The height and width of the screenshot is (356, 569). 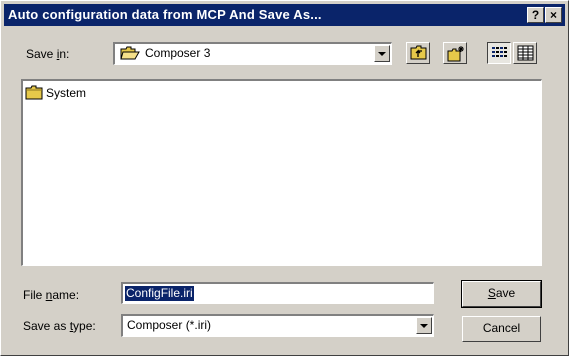 I want to click on help-icon: ?, so click(x=535, y=15).